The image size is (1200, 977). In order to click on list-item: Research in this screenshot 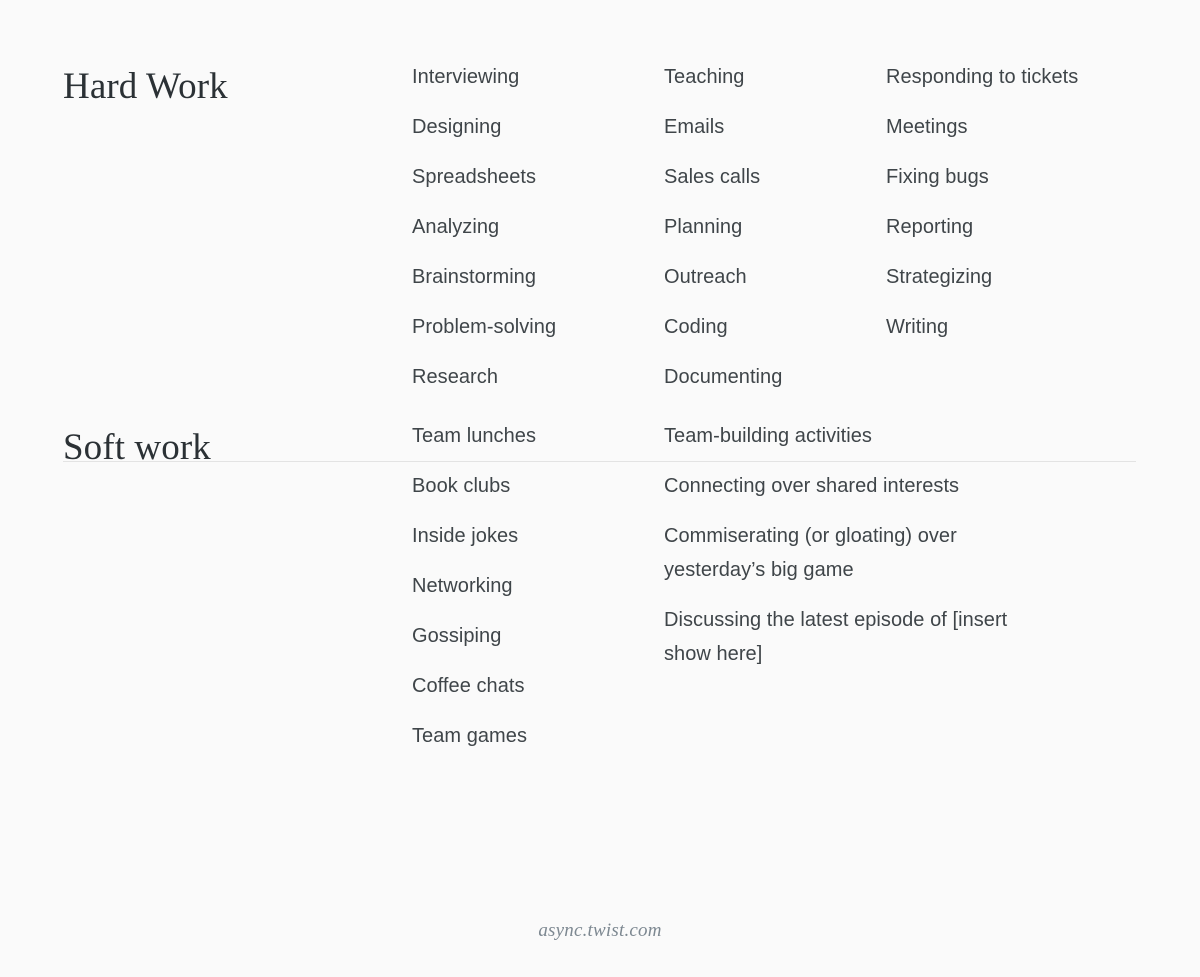, I will do `click(455, 377)`.